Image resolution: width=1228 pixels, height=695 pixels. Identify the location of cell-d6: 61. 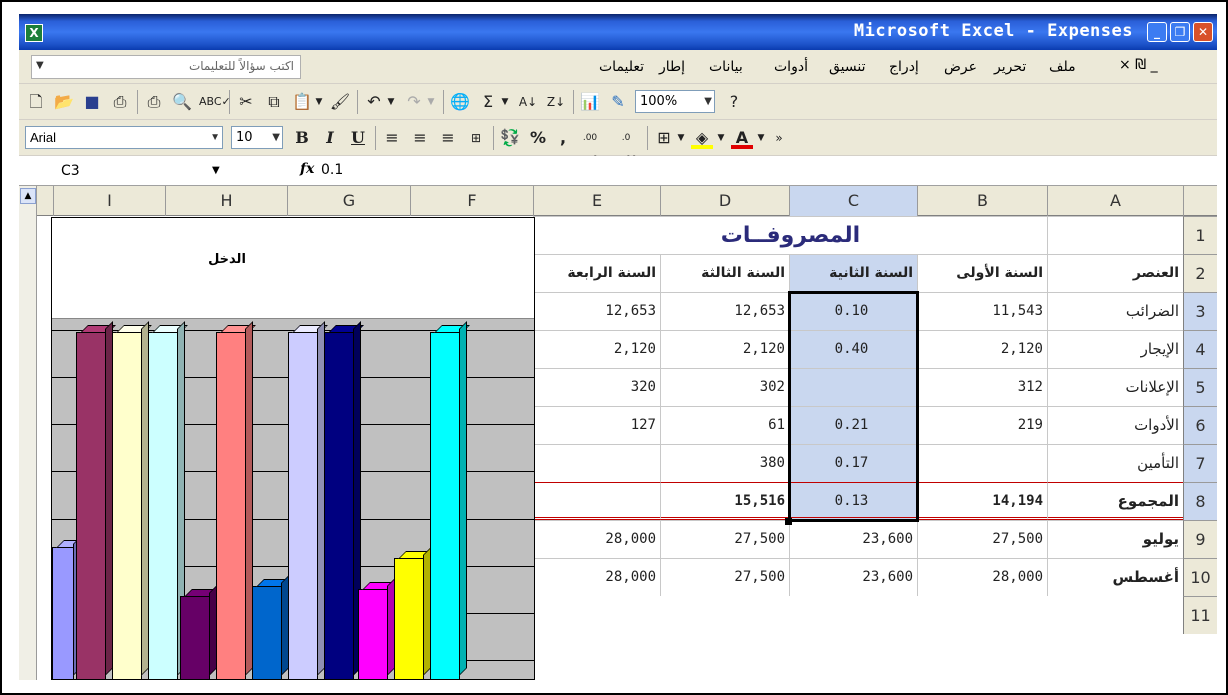
(724, 425).